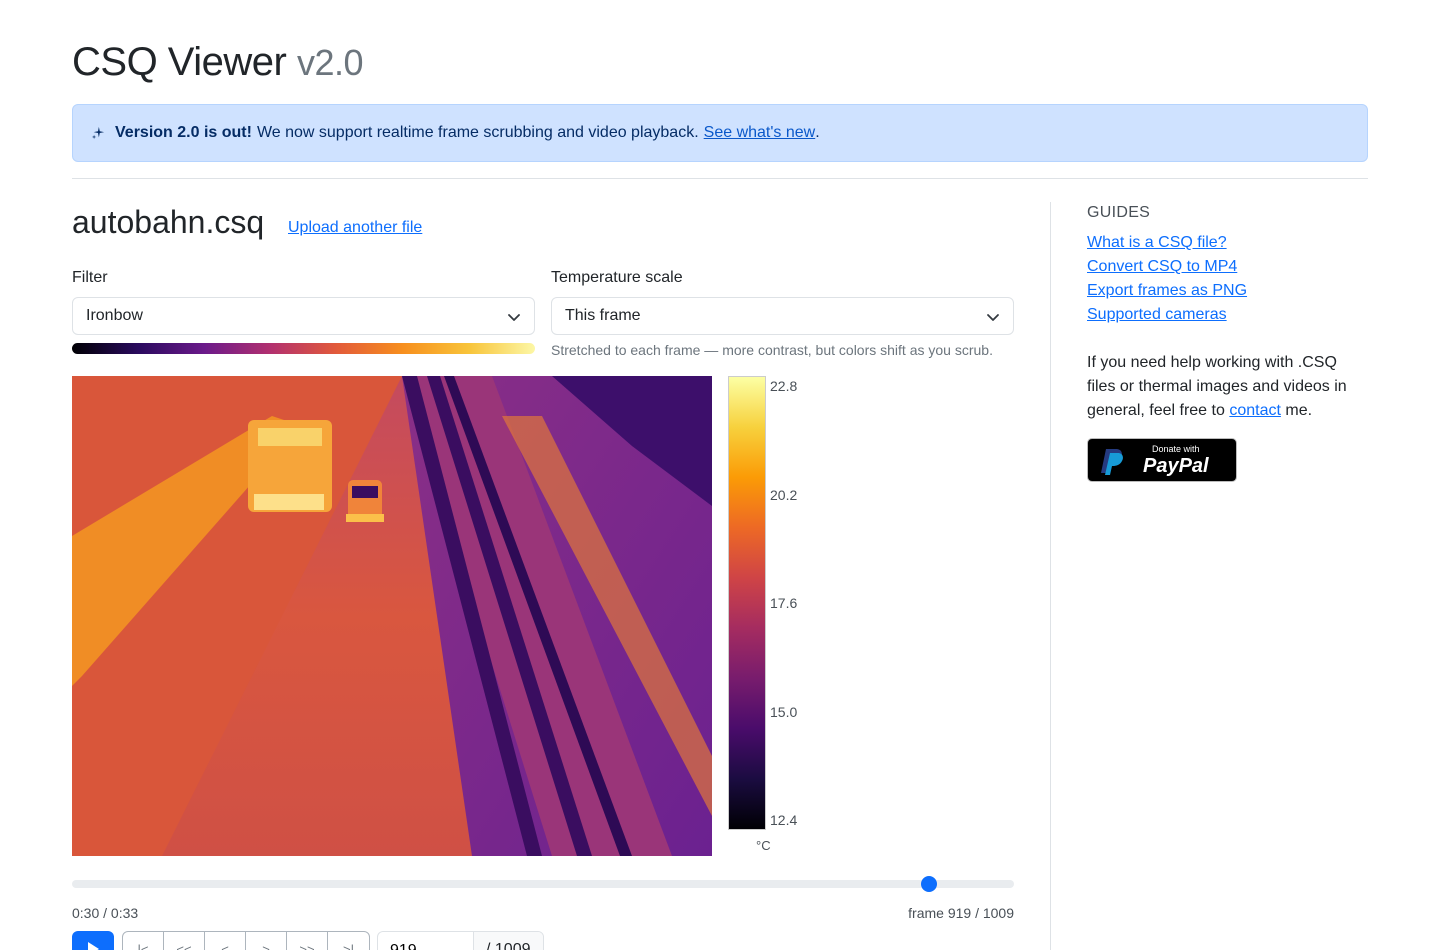 This screenshot has width=1440, height=950. I want to click on colorbar-tick: 20.2, so click(784, 495).